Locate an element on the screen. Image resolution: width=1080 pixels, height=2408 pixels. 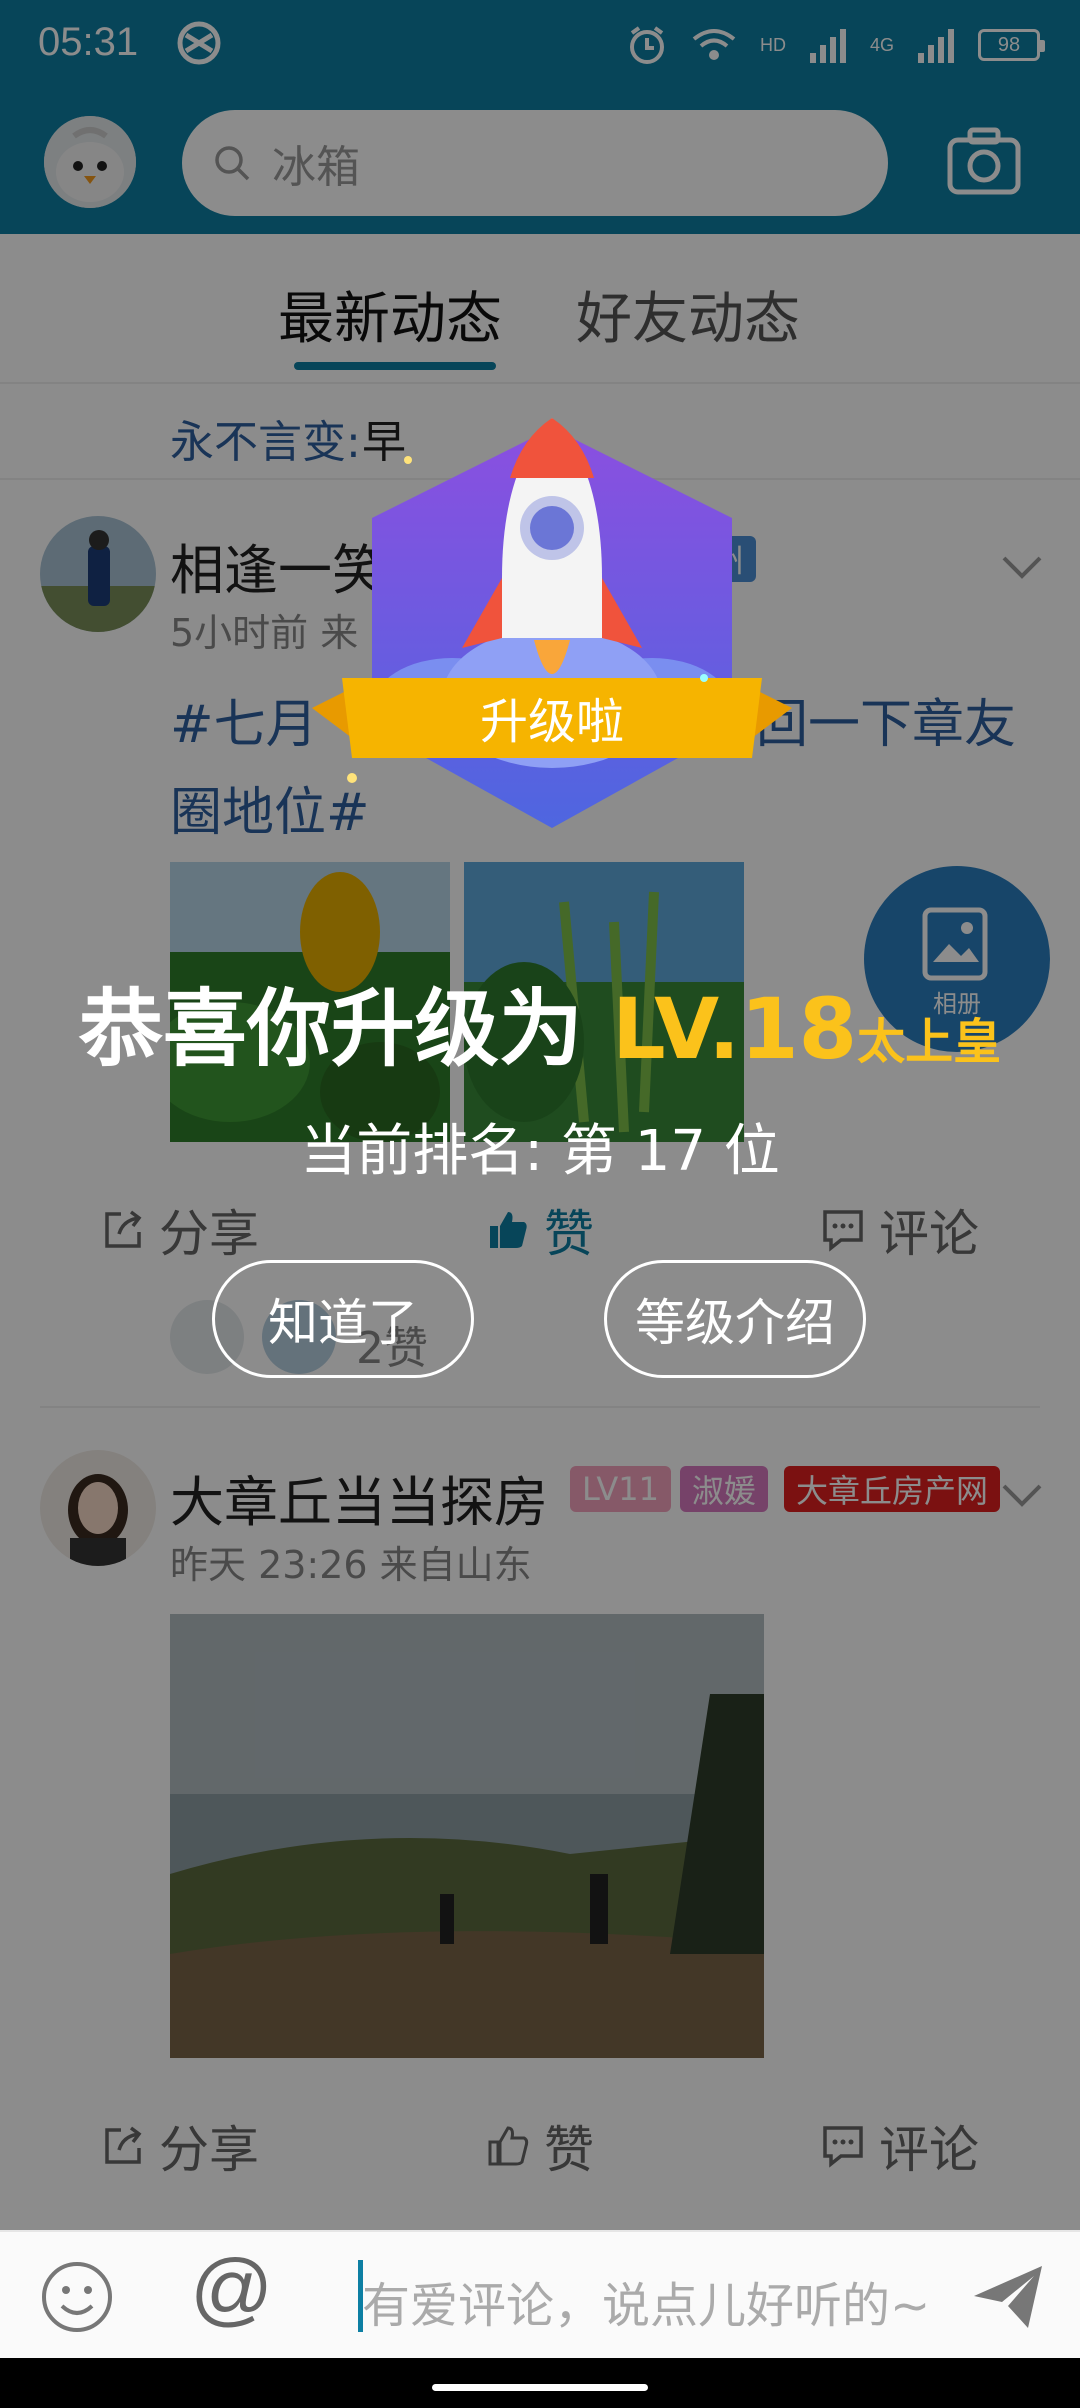
level-intro-button: 等级介绍 is located at coordinates (735, 1319).